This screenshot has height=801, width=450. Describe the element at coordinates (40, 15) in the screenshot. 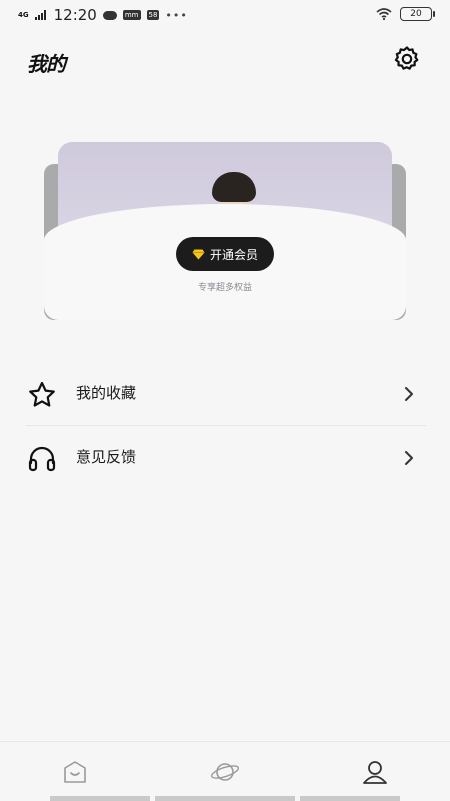

I see `signal-icon` at that location.